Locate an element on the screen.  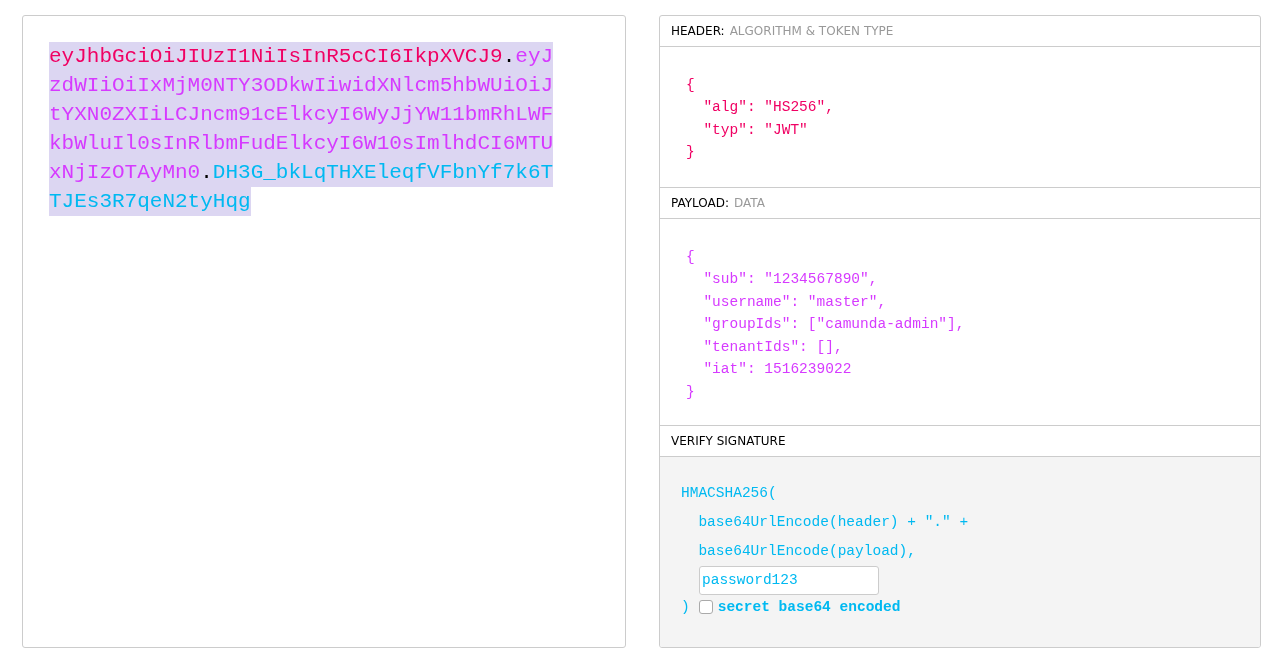
token-segment: zdWIiOiIxMjM0NTY3ODkwIiwidXNlcm5hbWUiOiJ is located at coordinates (301, 85).